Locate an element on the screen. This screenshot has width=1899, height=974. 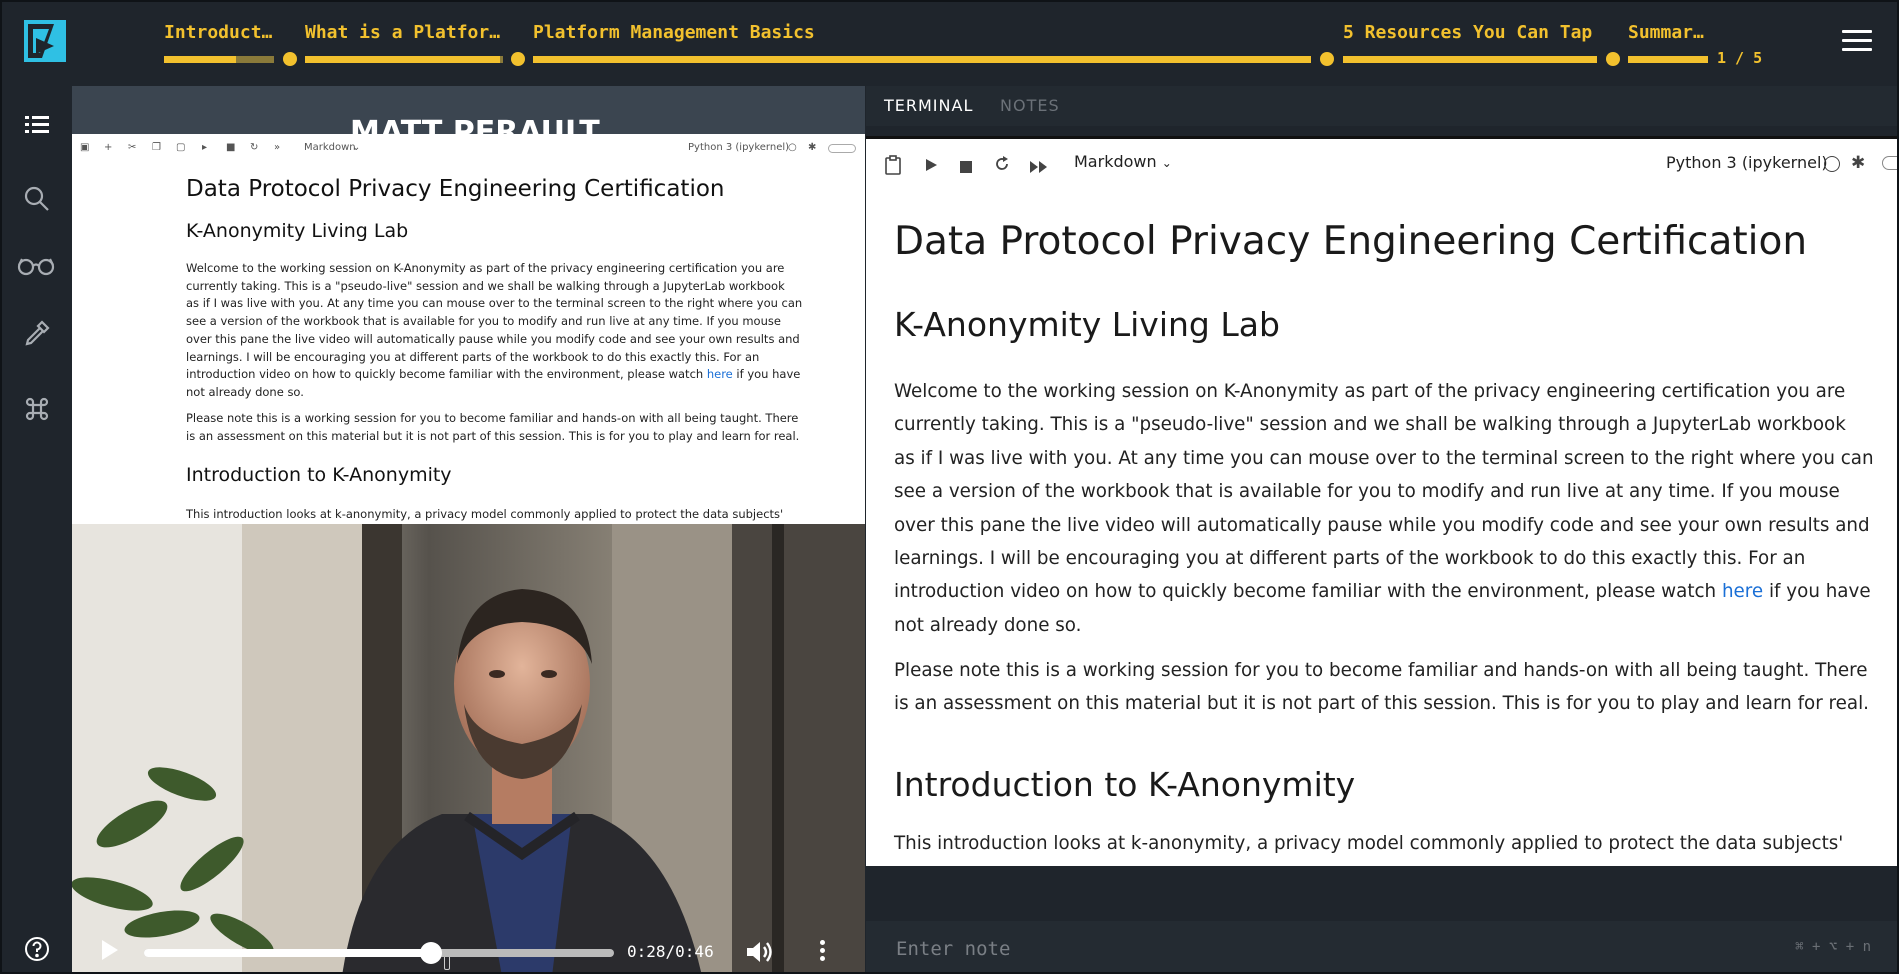
volume-icon is located at coordinates (759, 954).